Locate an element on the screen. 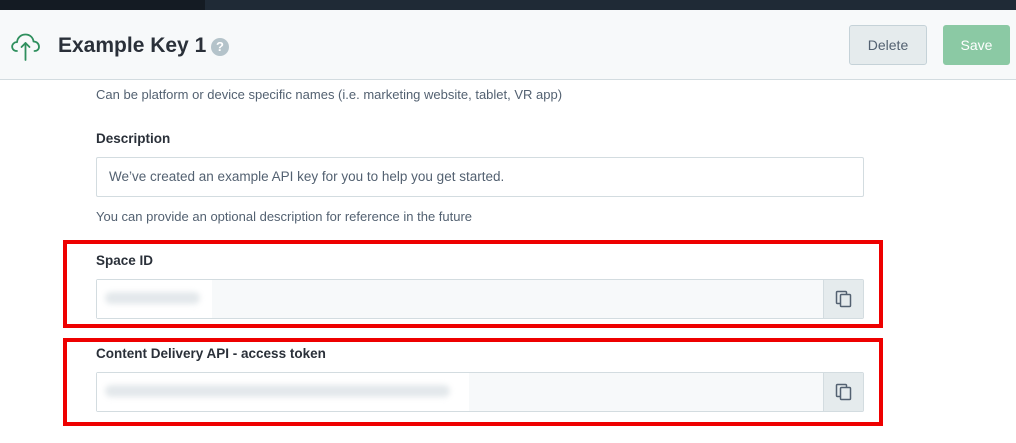 This screenshot has width=1016, height=443. delete-button: Delete is located at coordinates (888, 45).